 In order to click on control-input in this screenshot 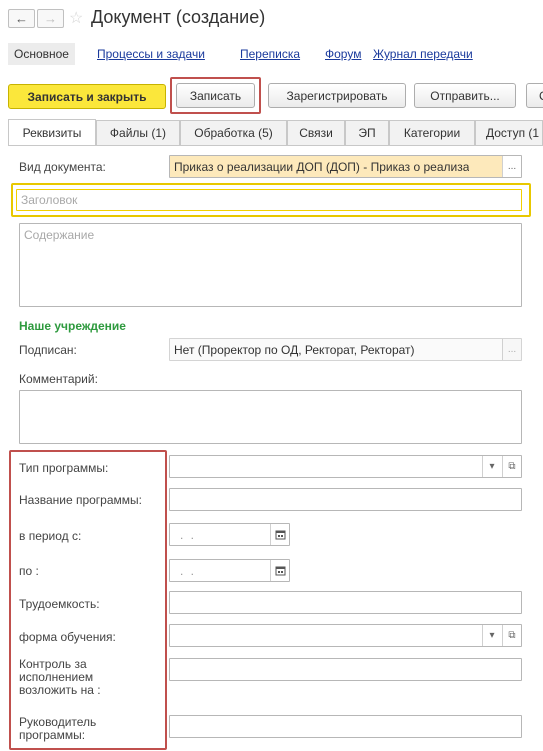, I will do `click(345, 669)`.